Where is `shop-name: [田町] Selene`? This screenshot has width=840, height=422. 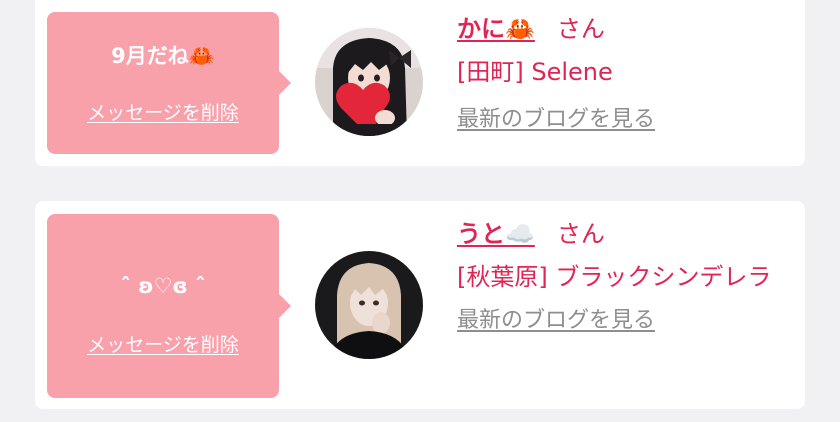 shop-name: [田町] Selene is located at coordinates (535, 72).